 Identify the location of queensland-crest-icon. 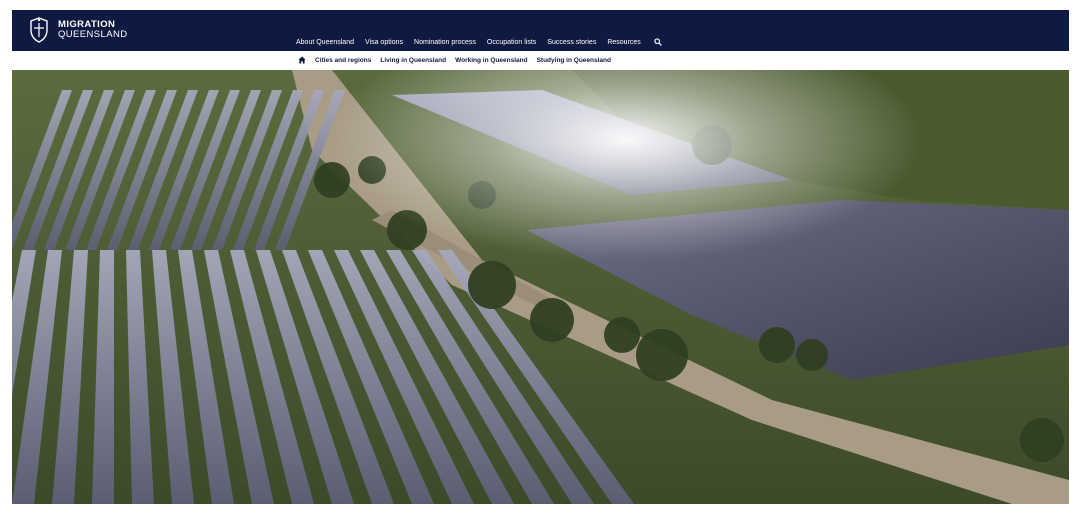
(39, 30).